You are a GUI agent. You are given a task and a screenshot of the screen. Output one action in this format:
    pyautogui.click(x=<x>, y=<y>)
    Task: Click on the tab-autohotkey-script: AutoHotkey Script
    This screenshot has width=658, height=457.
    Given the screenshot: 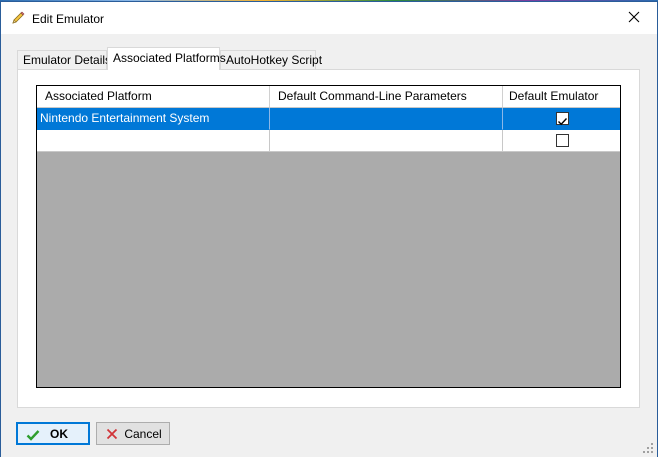 What is the action you would take?
    pyautogui.click(x=271, y=60)
    